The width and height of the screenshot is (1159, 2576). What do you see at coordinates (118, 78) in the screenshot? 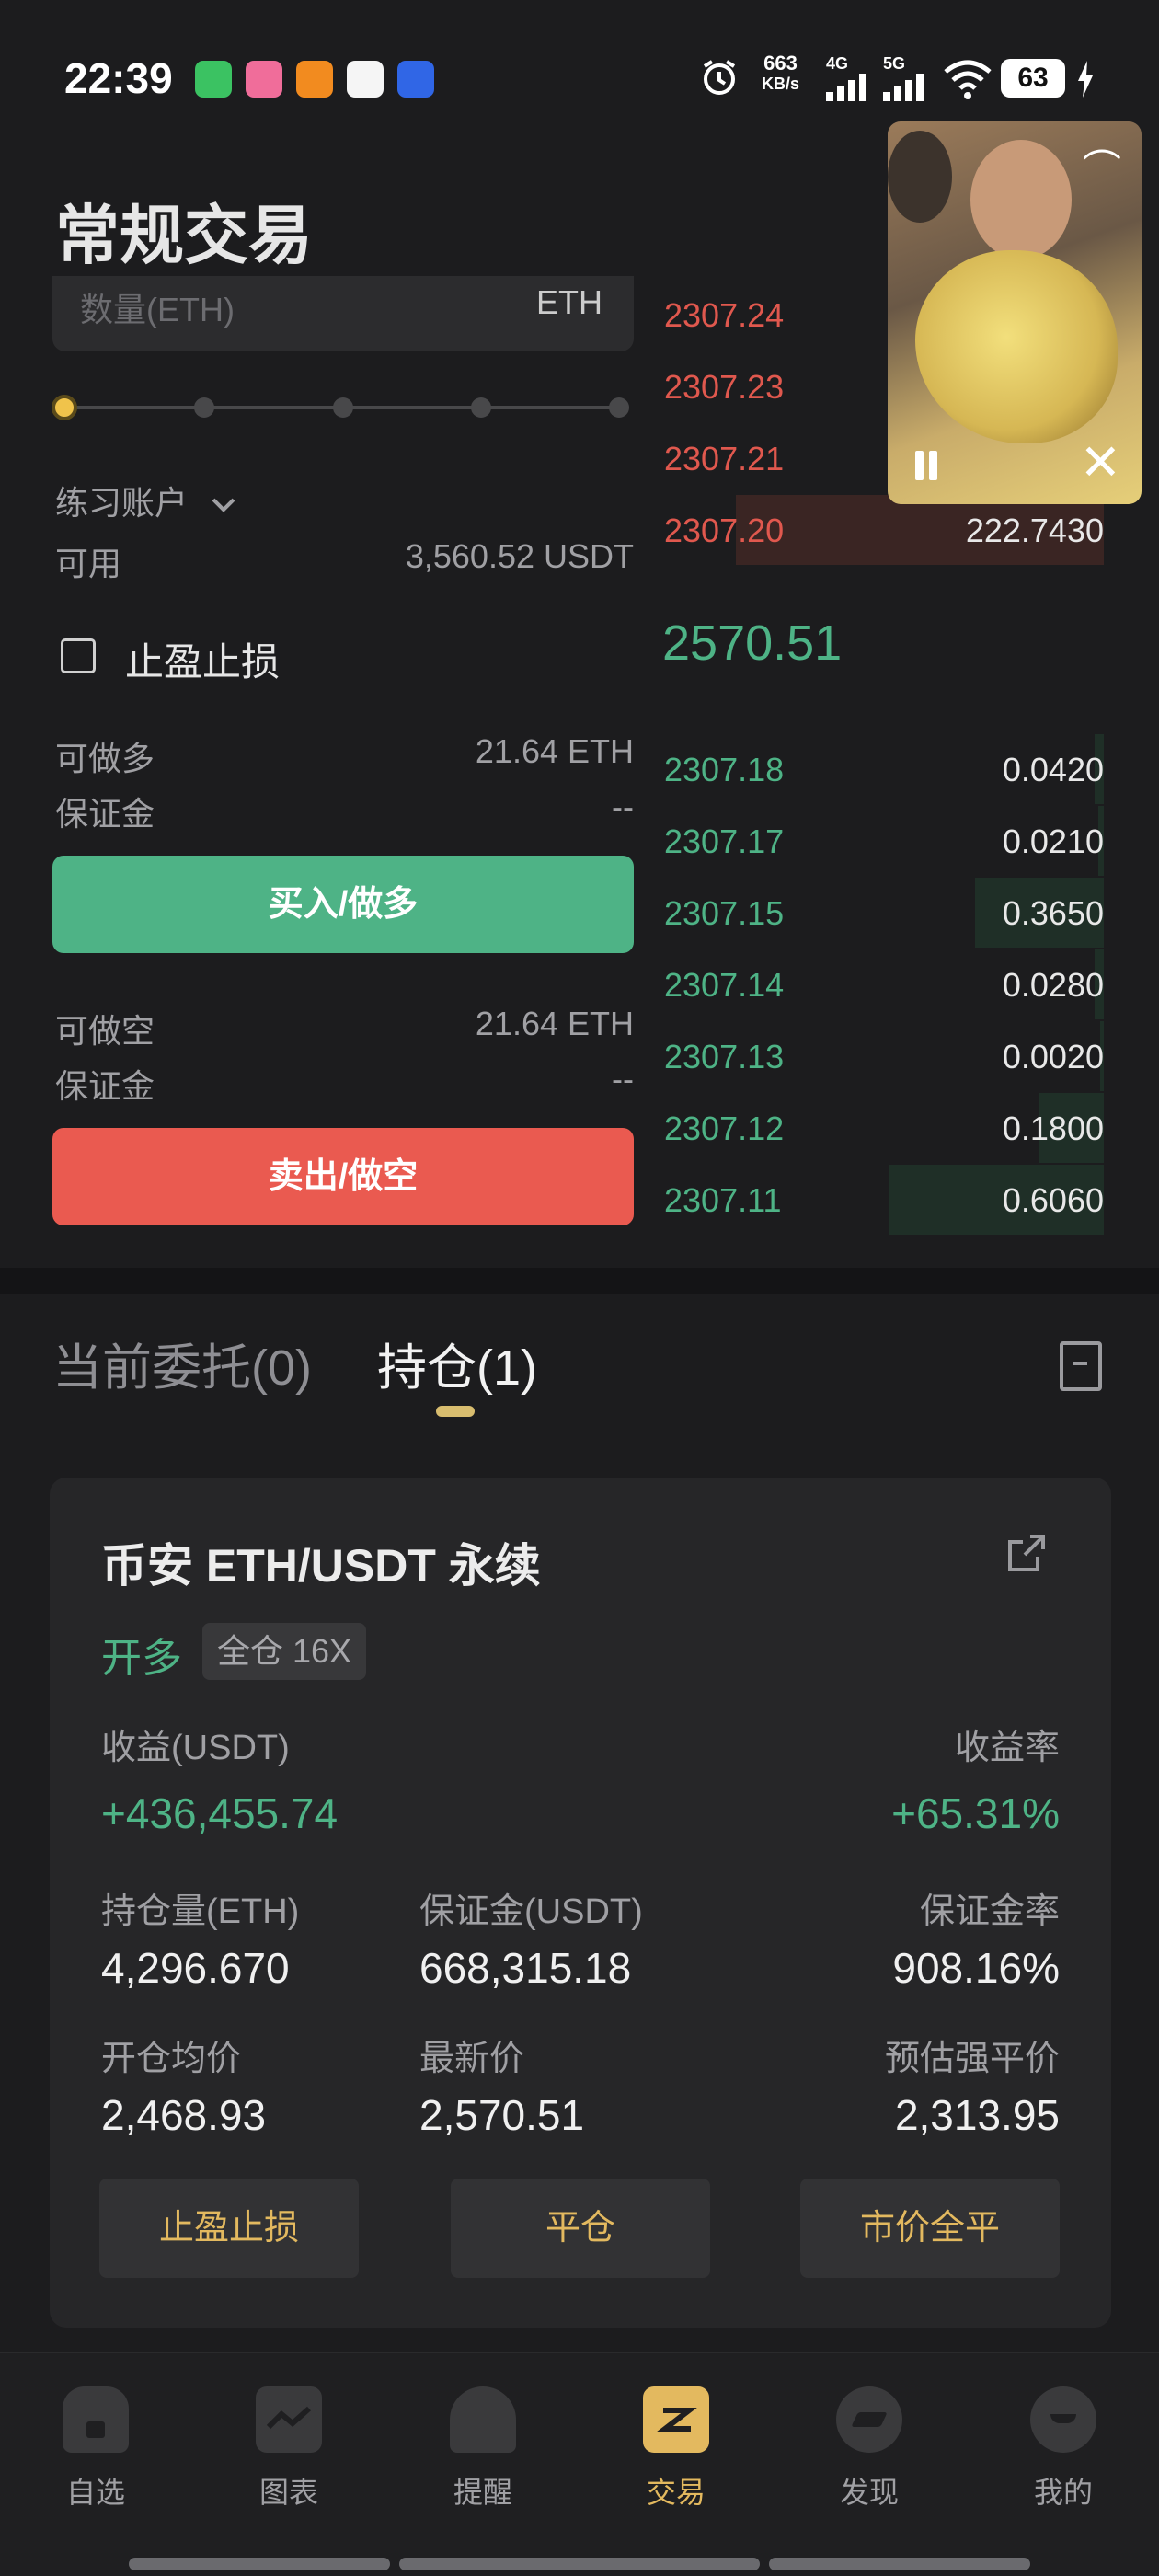
I see `clock: 22:39` at bounding box center [118, 78].